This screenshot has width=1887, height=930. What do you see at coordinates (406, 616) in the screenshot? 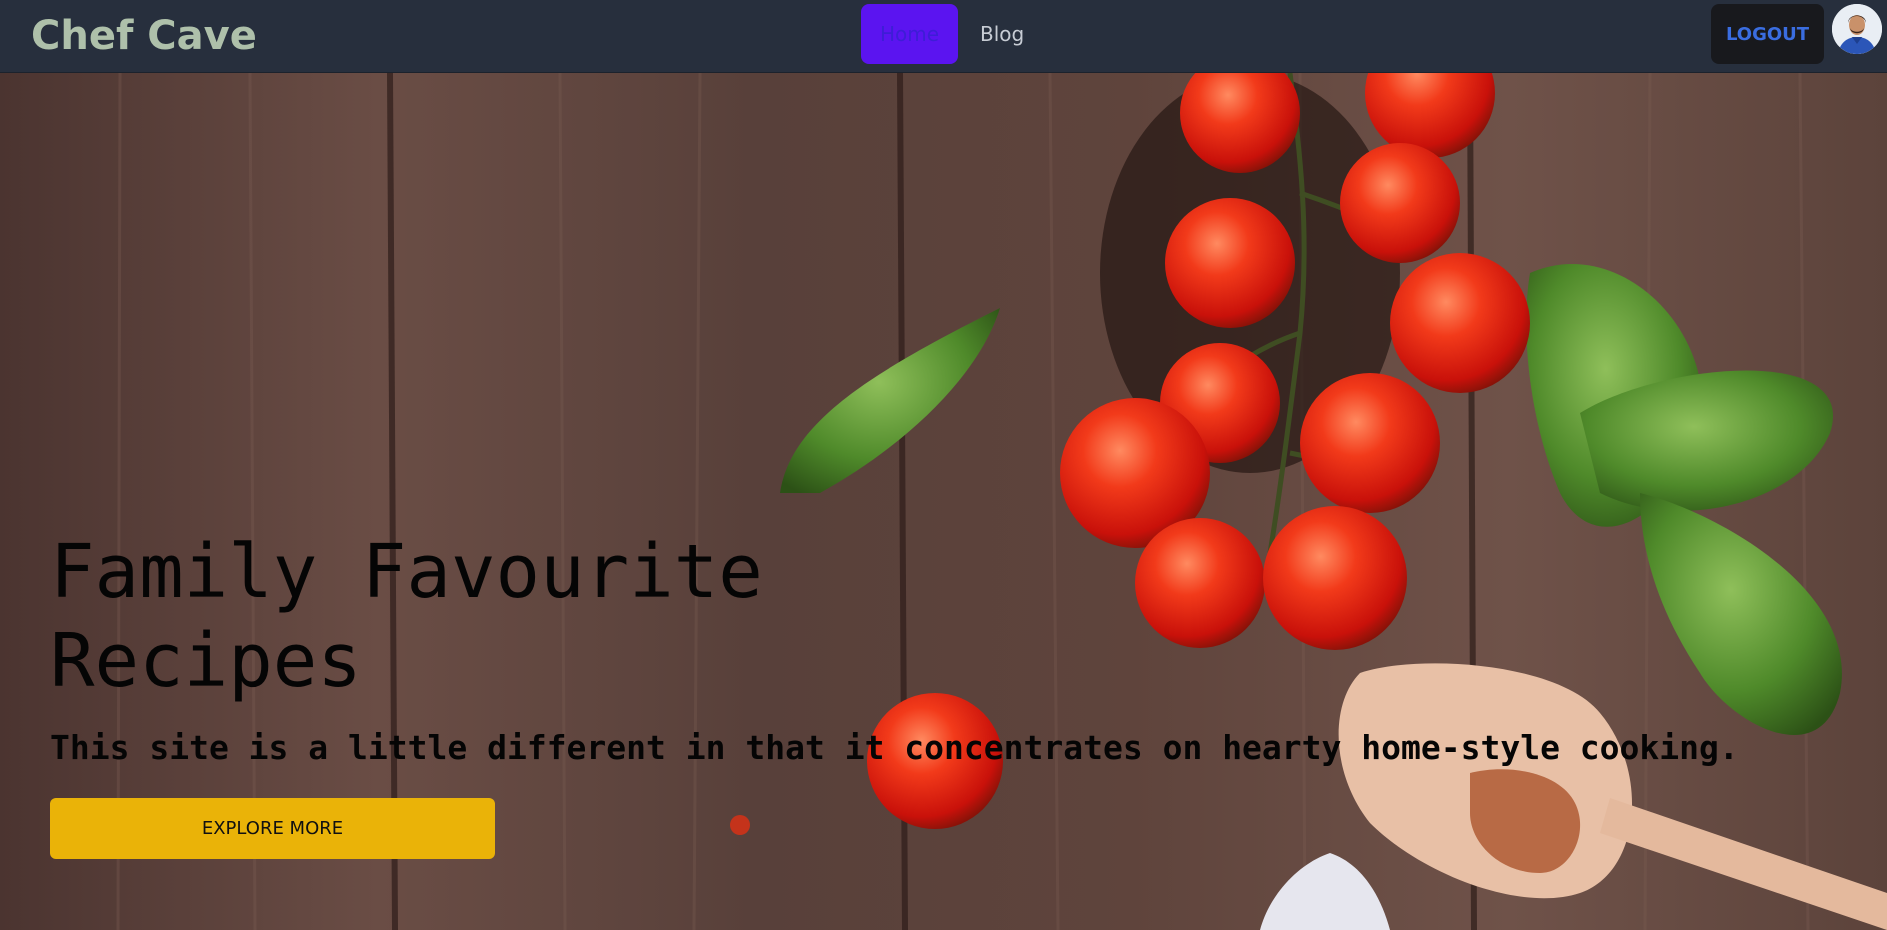
I see `hero-title: Family Favourite Recipes` at bounding box center [406, 616].